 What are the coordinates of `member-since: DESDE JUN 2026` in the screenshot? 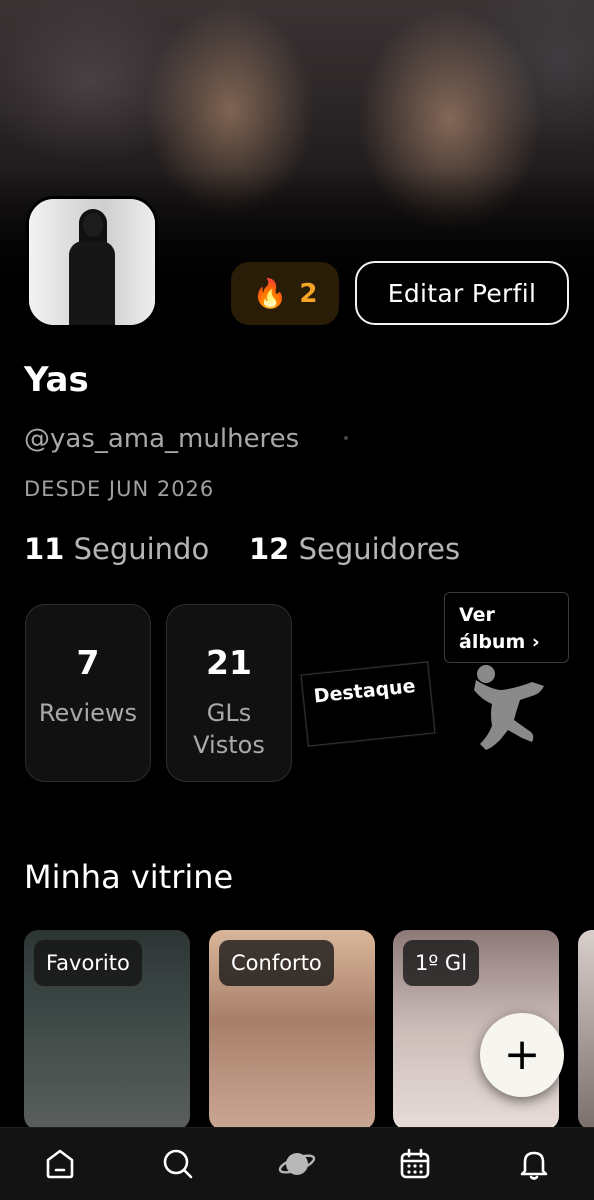 It's located at (119, 489).